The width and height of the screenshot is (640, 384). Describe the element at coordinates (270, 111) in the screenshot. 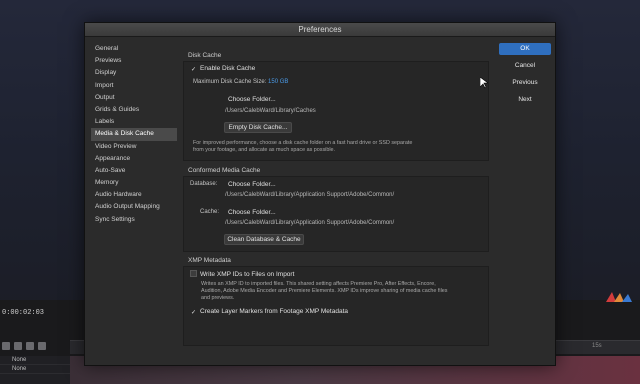

I see `disk-cache-path: /Users/CalebWard/Library/Caches` at that location.